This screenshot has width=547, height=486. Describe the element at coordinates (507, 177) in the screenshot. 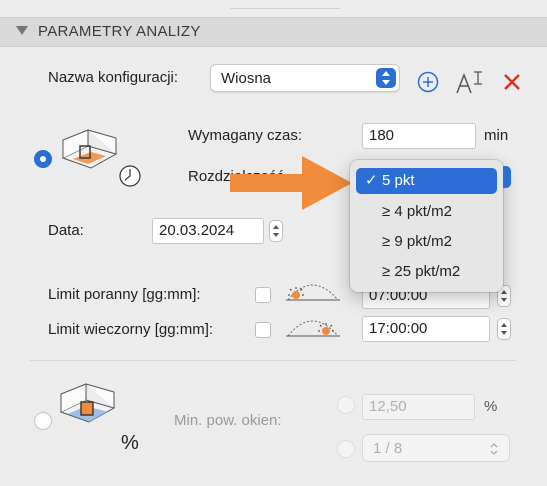

I see `resolution-select-edge` at that location.